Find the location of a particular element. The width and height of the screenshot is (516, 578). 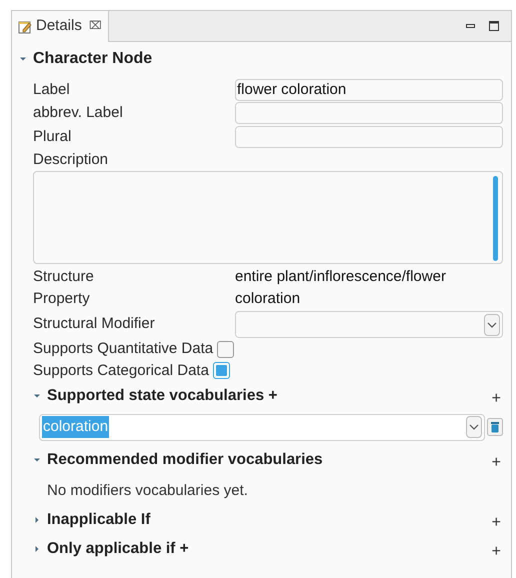

field-value: coloration is located at coordinates (267, 299).